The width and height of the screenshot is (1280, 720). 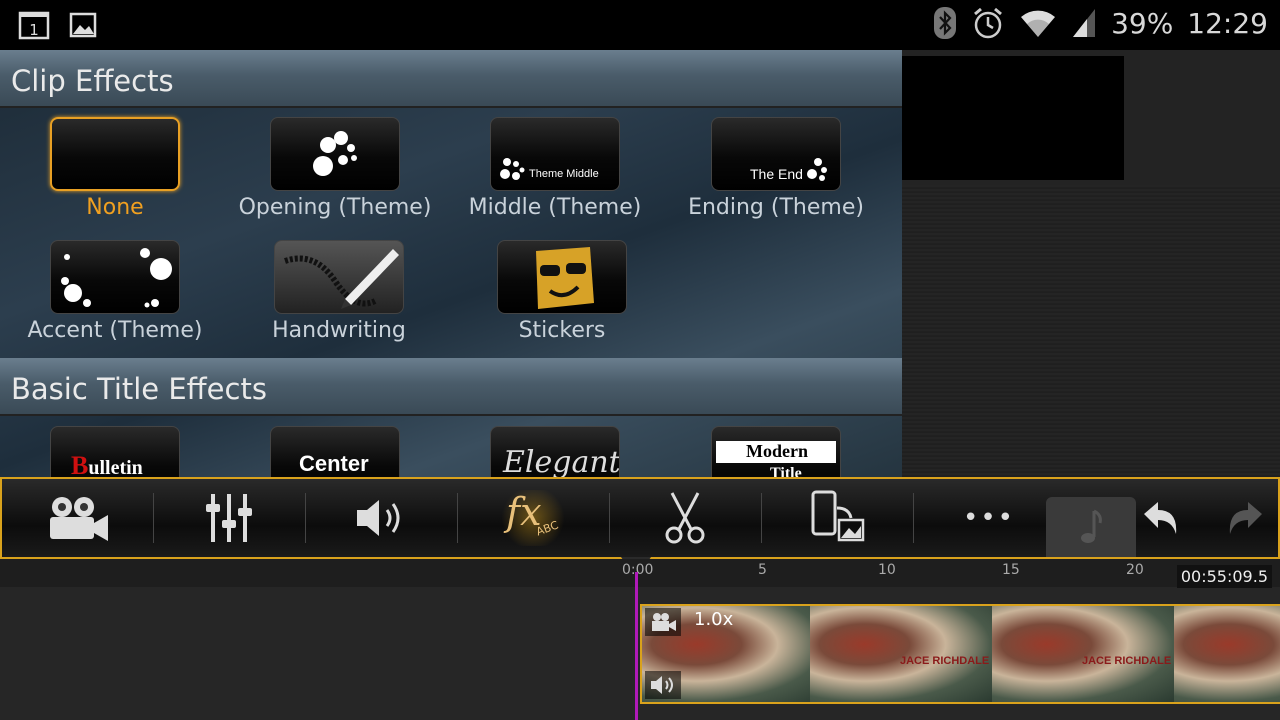 What do you see at coordinates (887, 570) in the screenshot?
I see `tick-label: 10` at bounding box center [887, 570].